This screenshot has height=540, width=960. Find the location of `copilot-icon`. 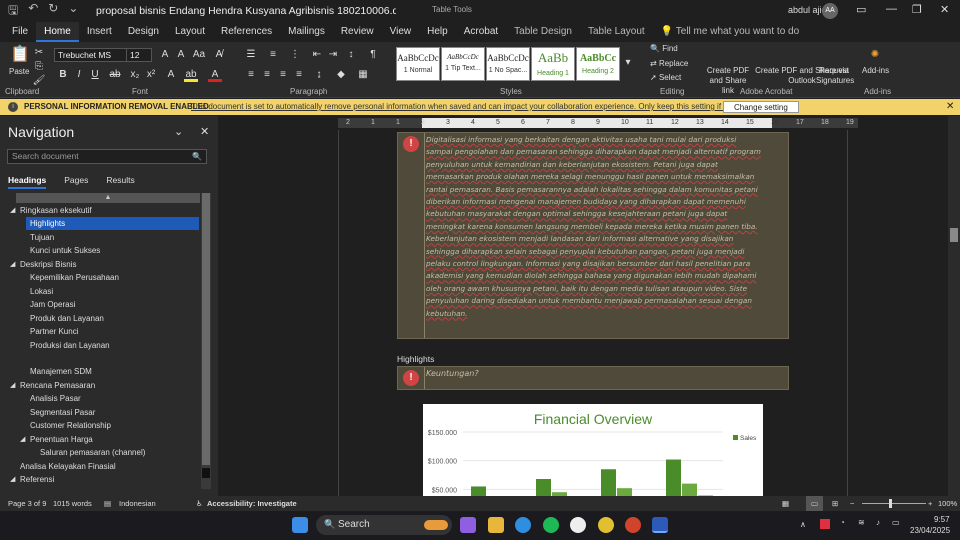

copilot-icon is located at coordinates (468, 525).